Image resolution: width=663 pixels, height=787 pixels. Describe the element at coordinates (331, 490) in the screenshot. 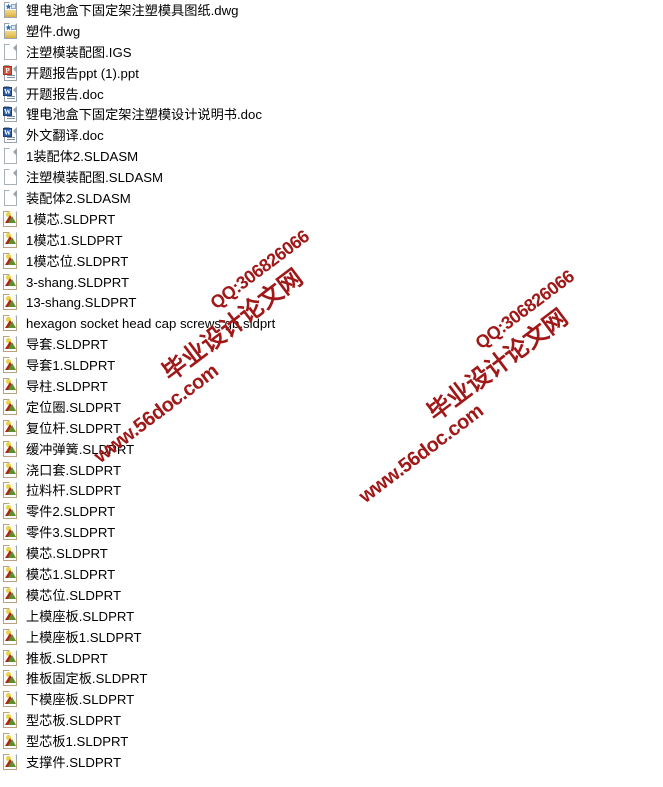

I see `file-row: 拉料杆.SLDPRT` at that location.